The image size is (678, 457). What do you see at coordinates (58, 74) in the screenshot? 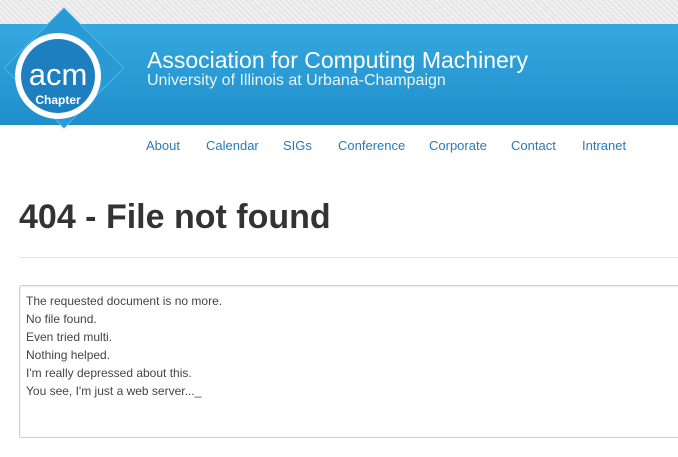
I see `logo-main-text: acm` at bounding box center [58, 74].